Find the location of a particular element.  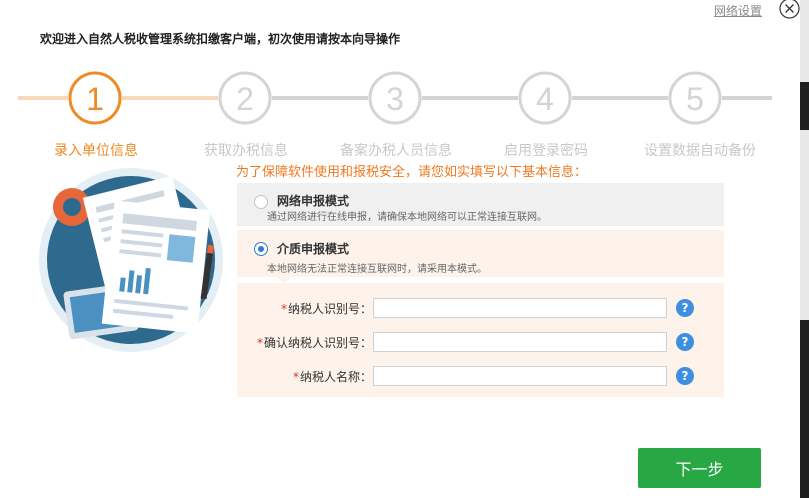

next-step-button: 下一步 is located at coordinates (699, 468).